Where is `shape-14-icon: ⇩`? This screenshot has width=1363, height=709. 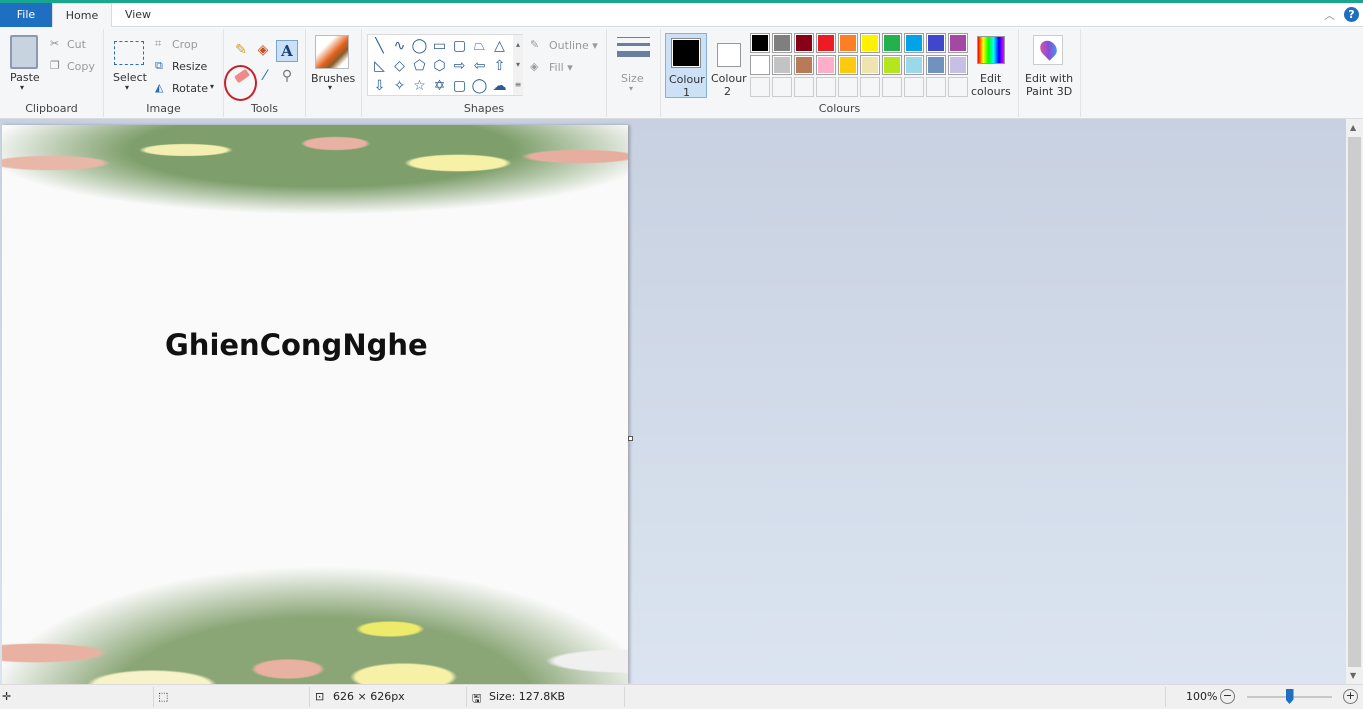
shape-14-icon: ⇩ is located at coordinates (379, 85).